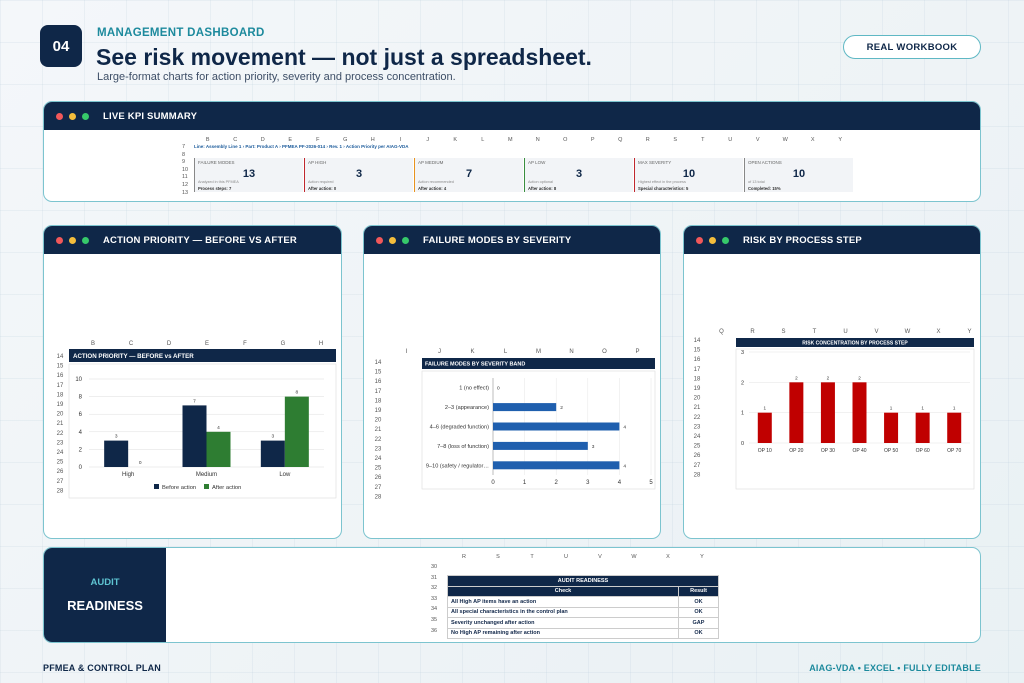 This screenshot has height=683, width=1024. What do you see at coordinates (730, 140) in the screenshot?
I see `column-letter: U` at bounding box center [730, 140].